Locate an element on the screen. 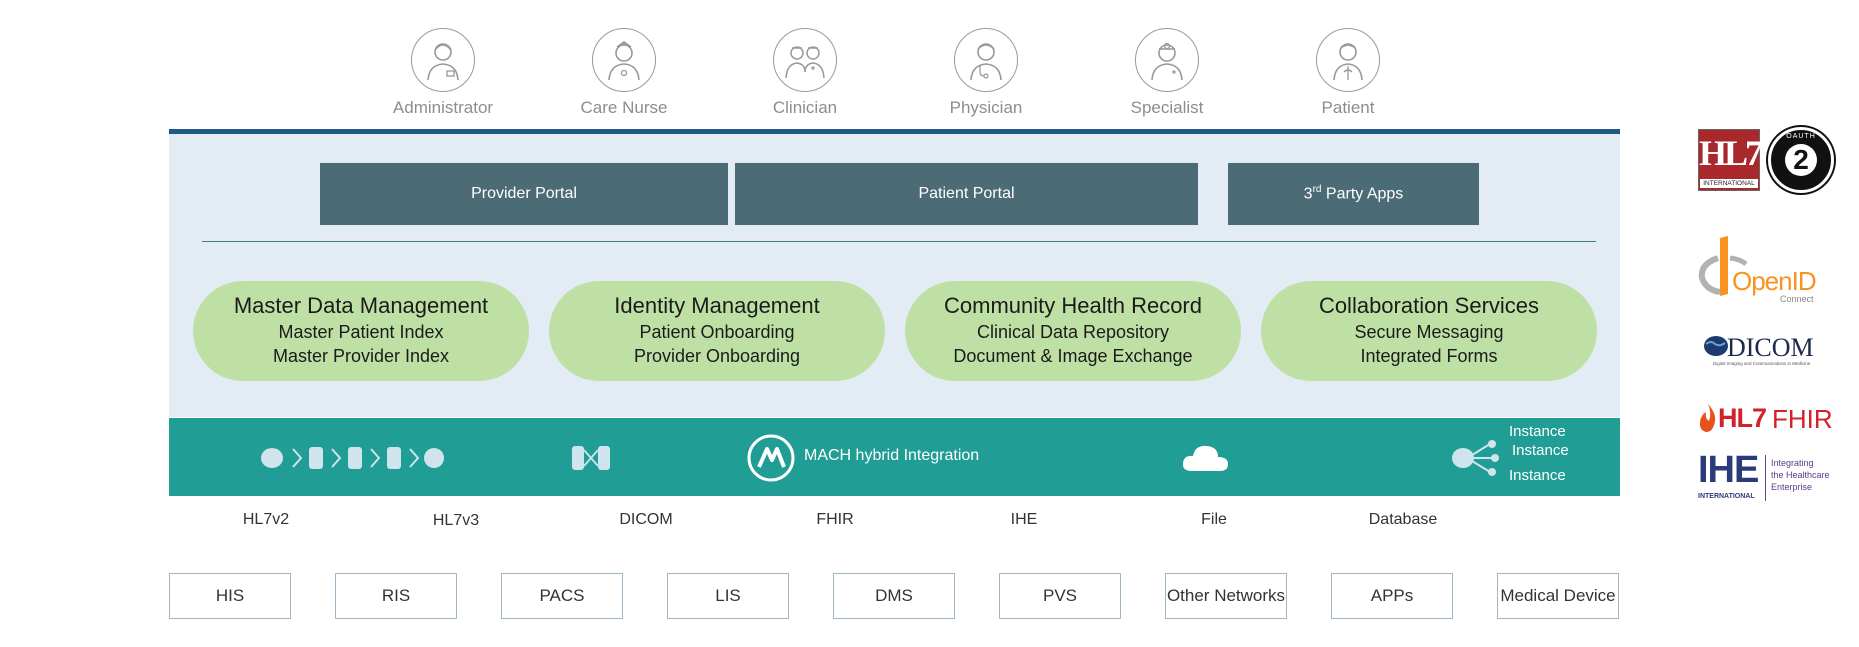  service-item: Secure Messaging is located at coordinates (1429, 332).